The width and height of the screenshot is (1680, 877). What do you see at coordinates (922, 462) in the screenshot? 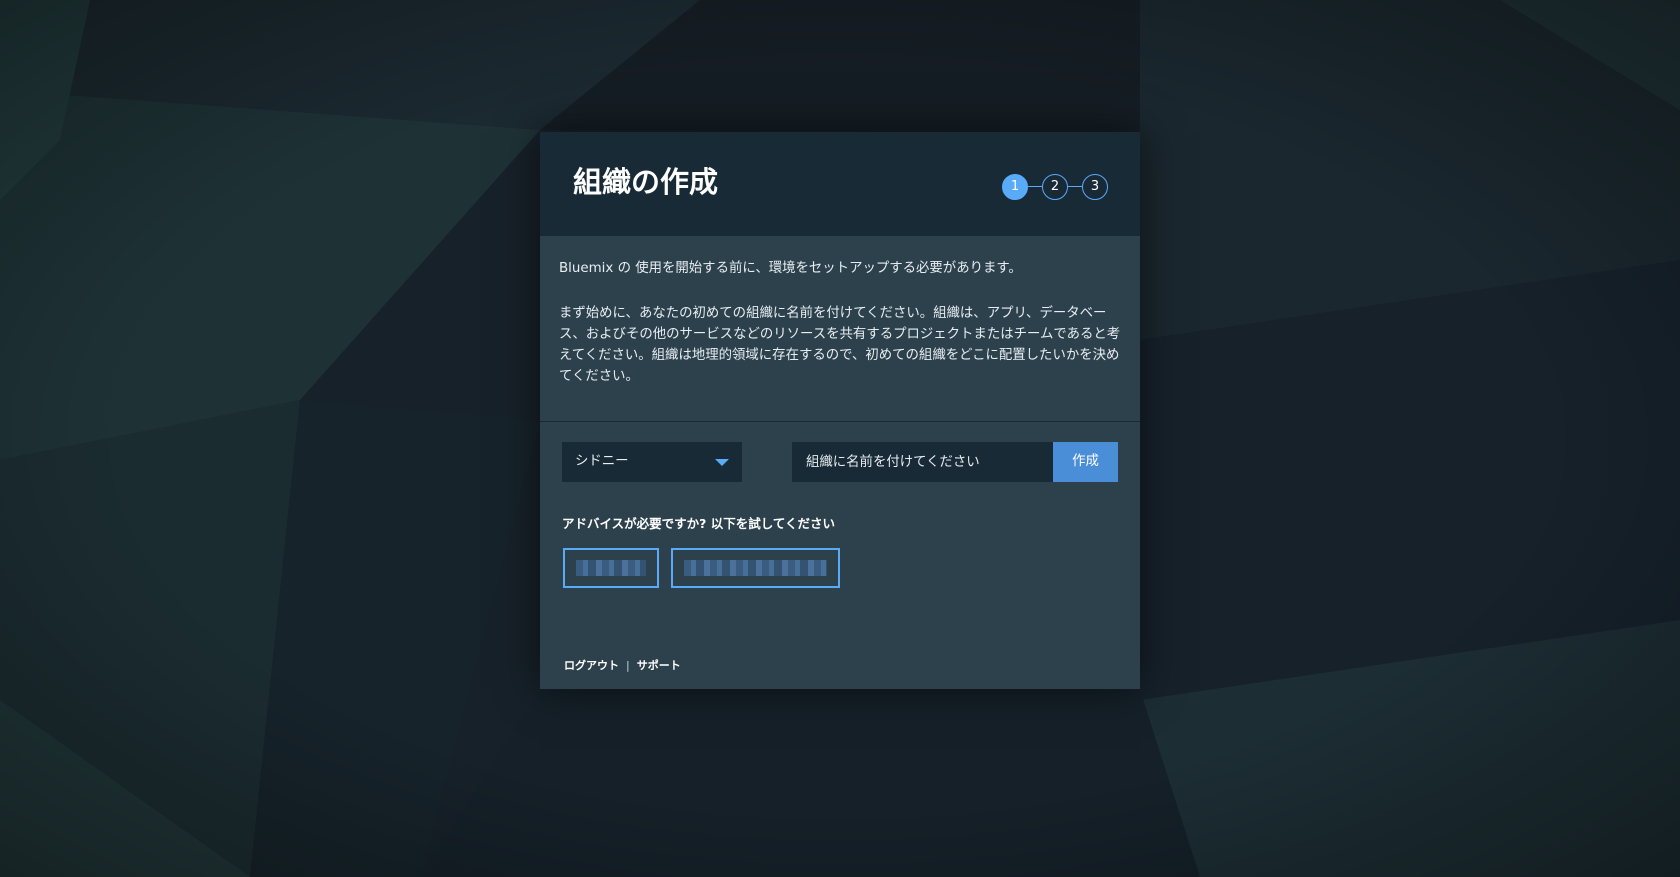
I see `org-name-input` at bounding box center [922, 462].